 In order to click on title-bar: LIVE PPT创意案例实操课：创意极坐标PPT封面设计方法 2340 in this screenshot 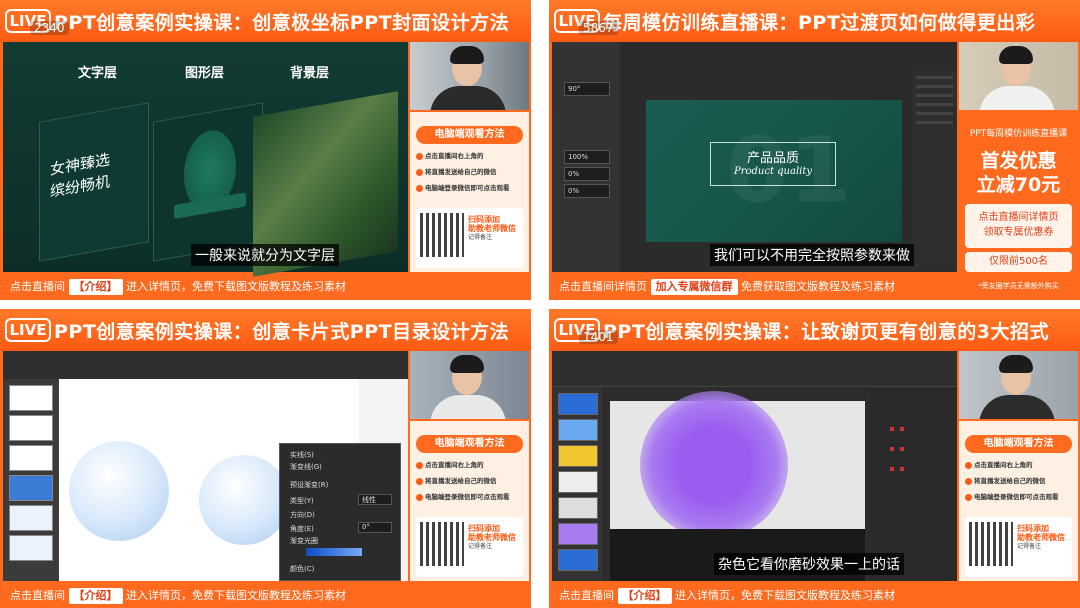, I will do `click(265, 21)`.